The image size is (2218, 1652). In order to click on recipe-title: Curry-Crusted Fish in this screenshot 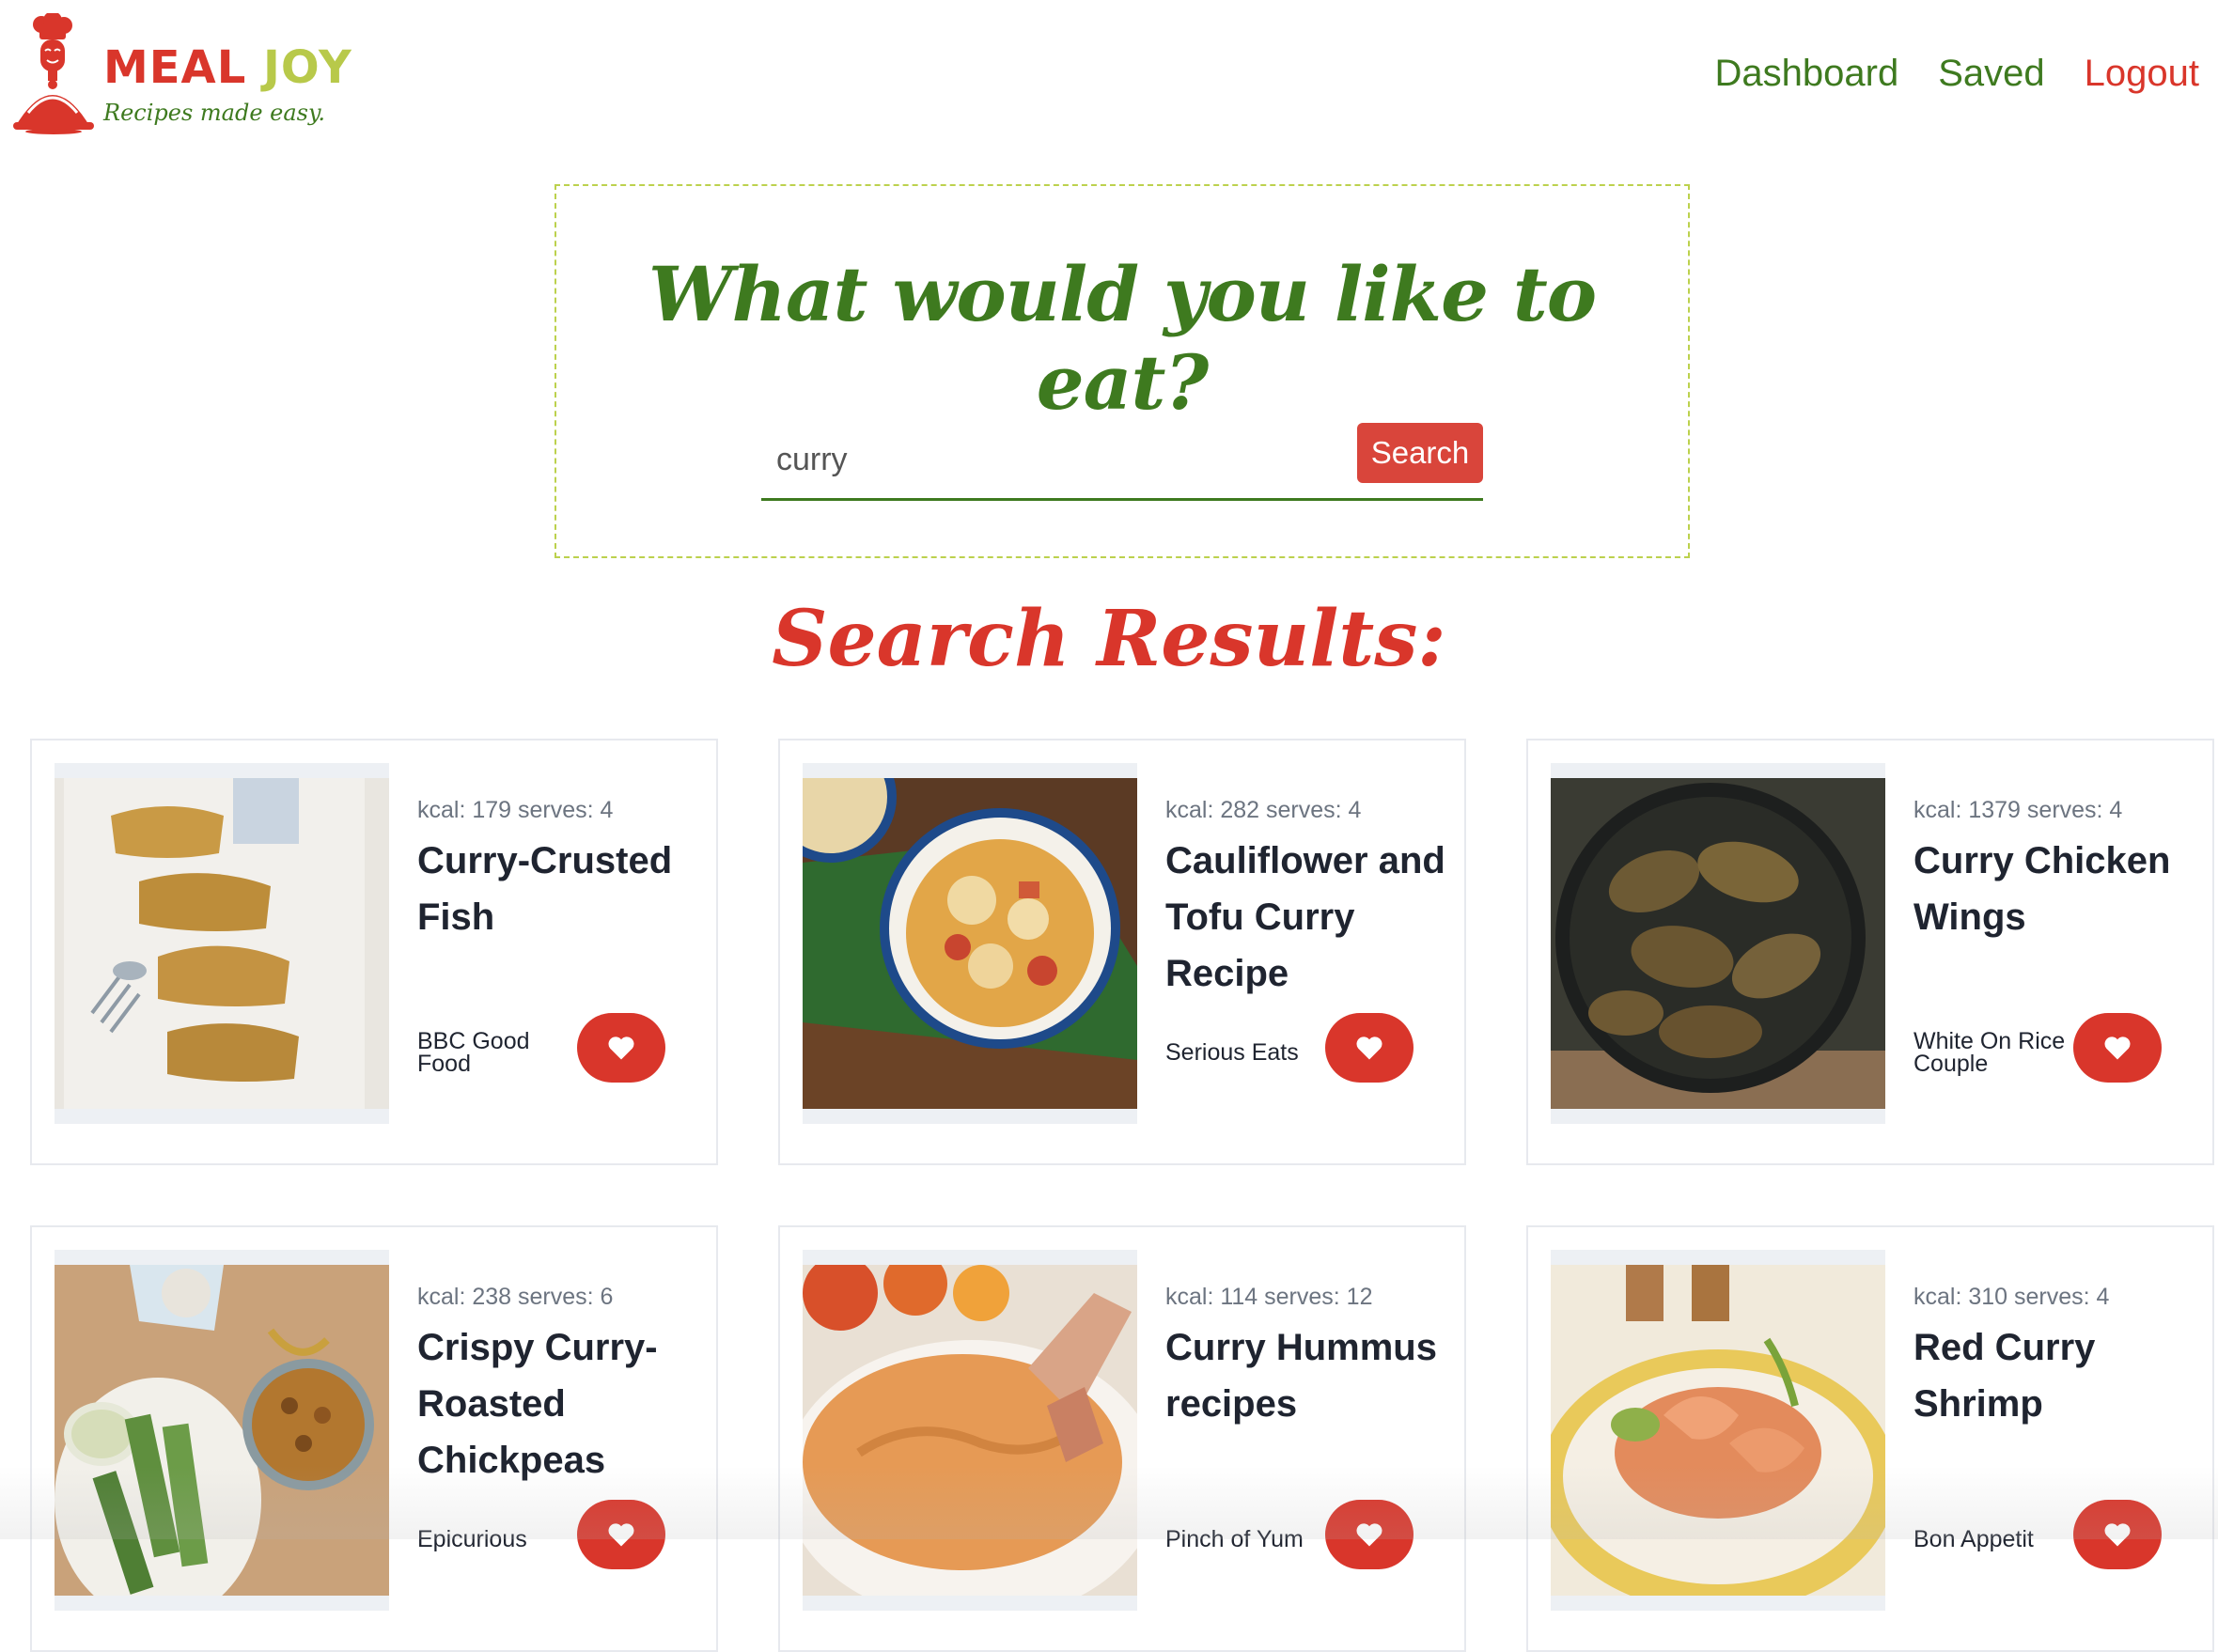, I will do `click(558, 889)`.